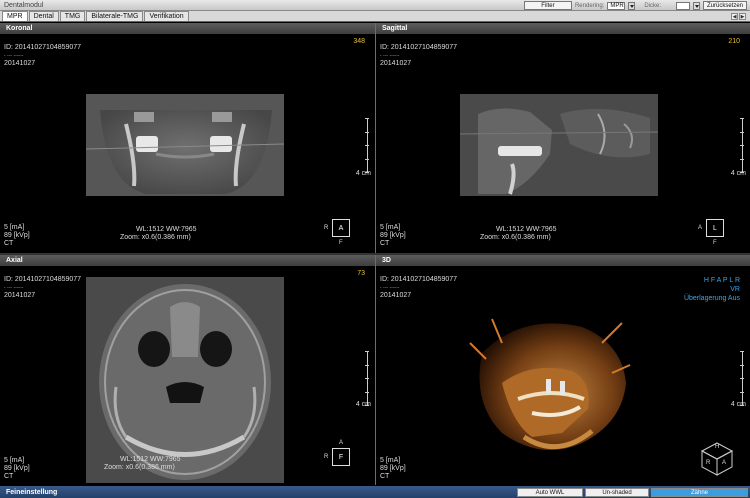 This screenshot has height=498, width=750. What do you see at coordinates (724, 463) in the screenshot?
I see `cube-label-right: A` at bounding box center [724, 463].